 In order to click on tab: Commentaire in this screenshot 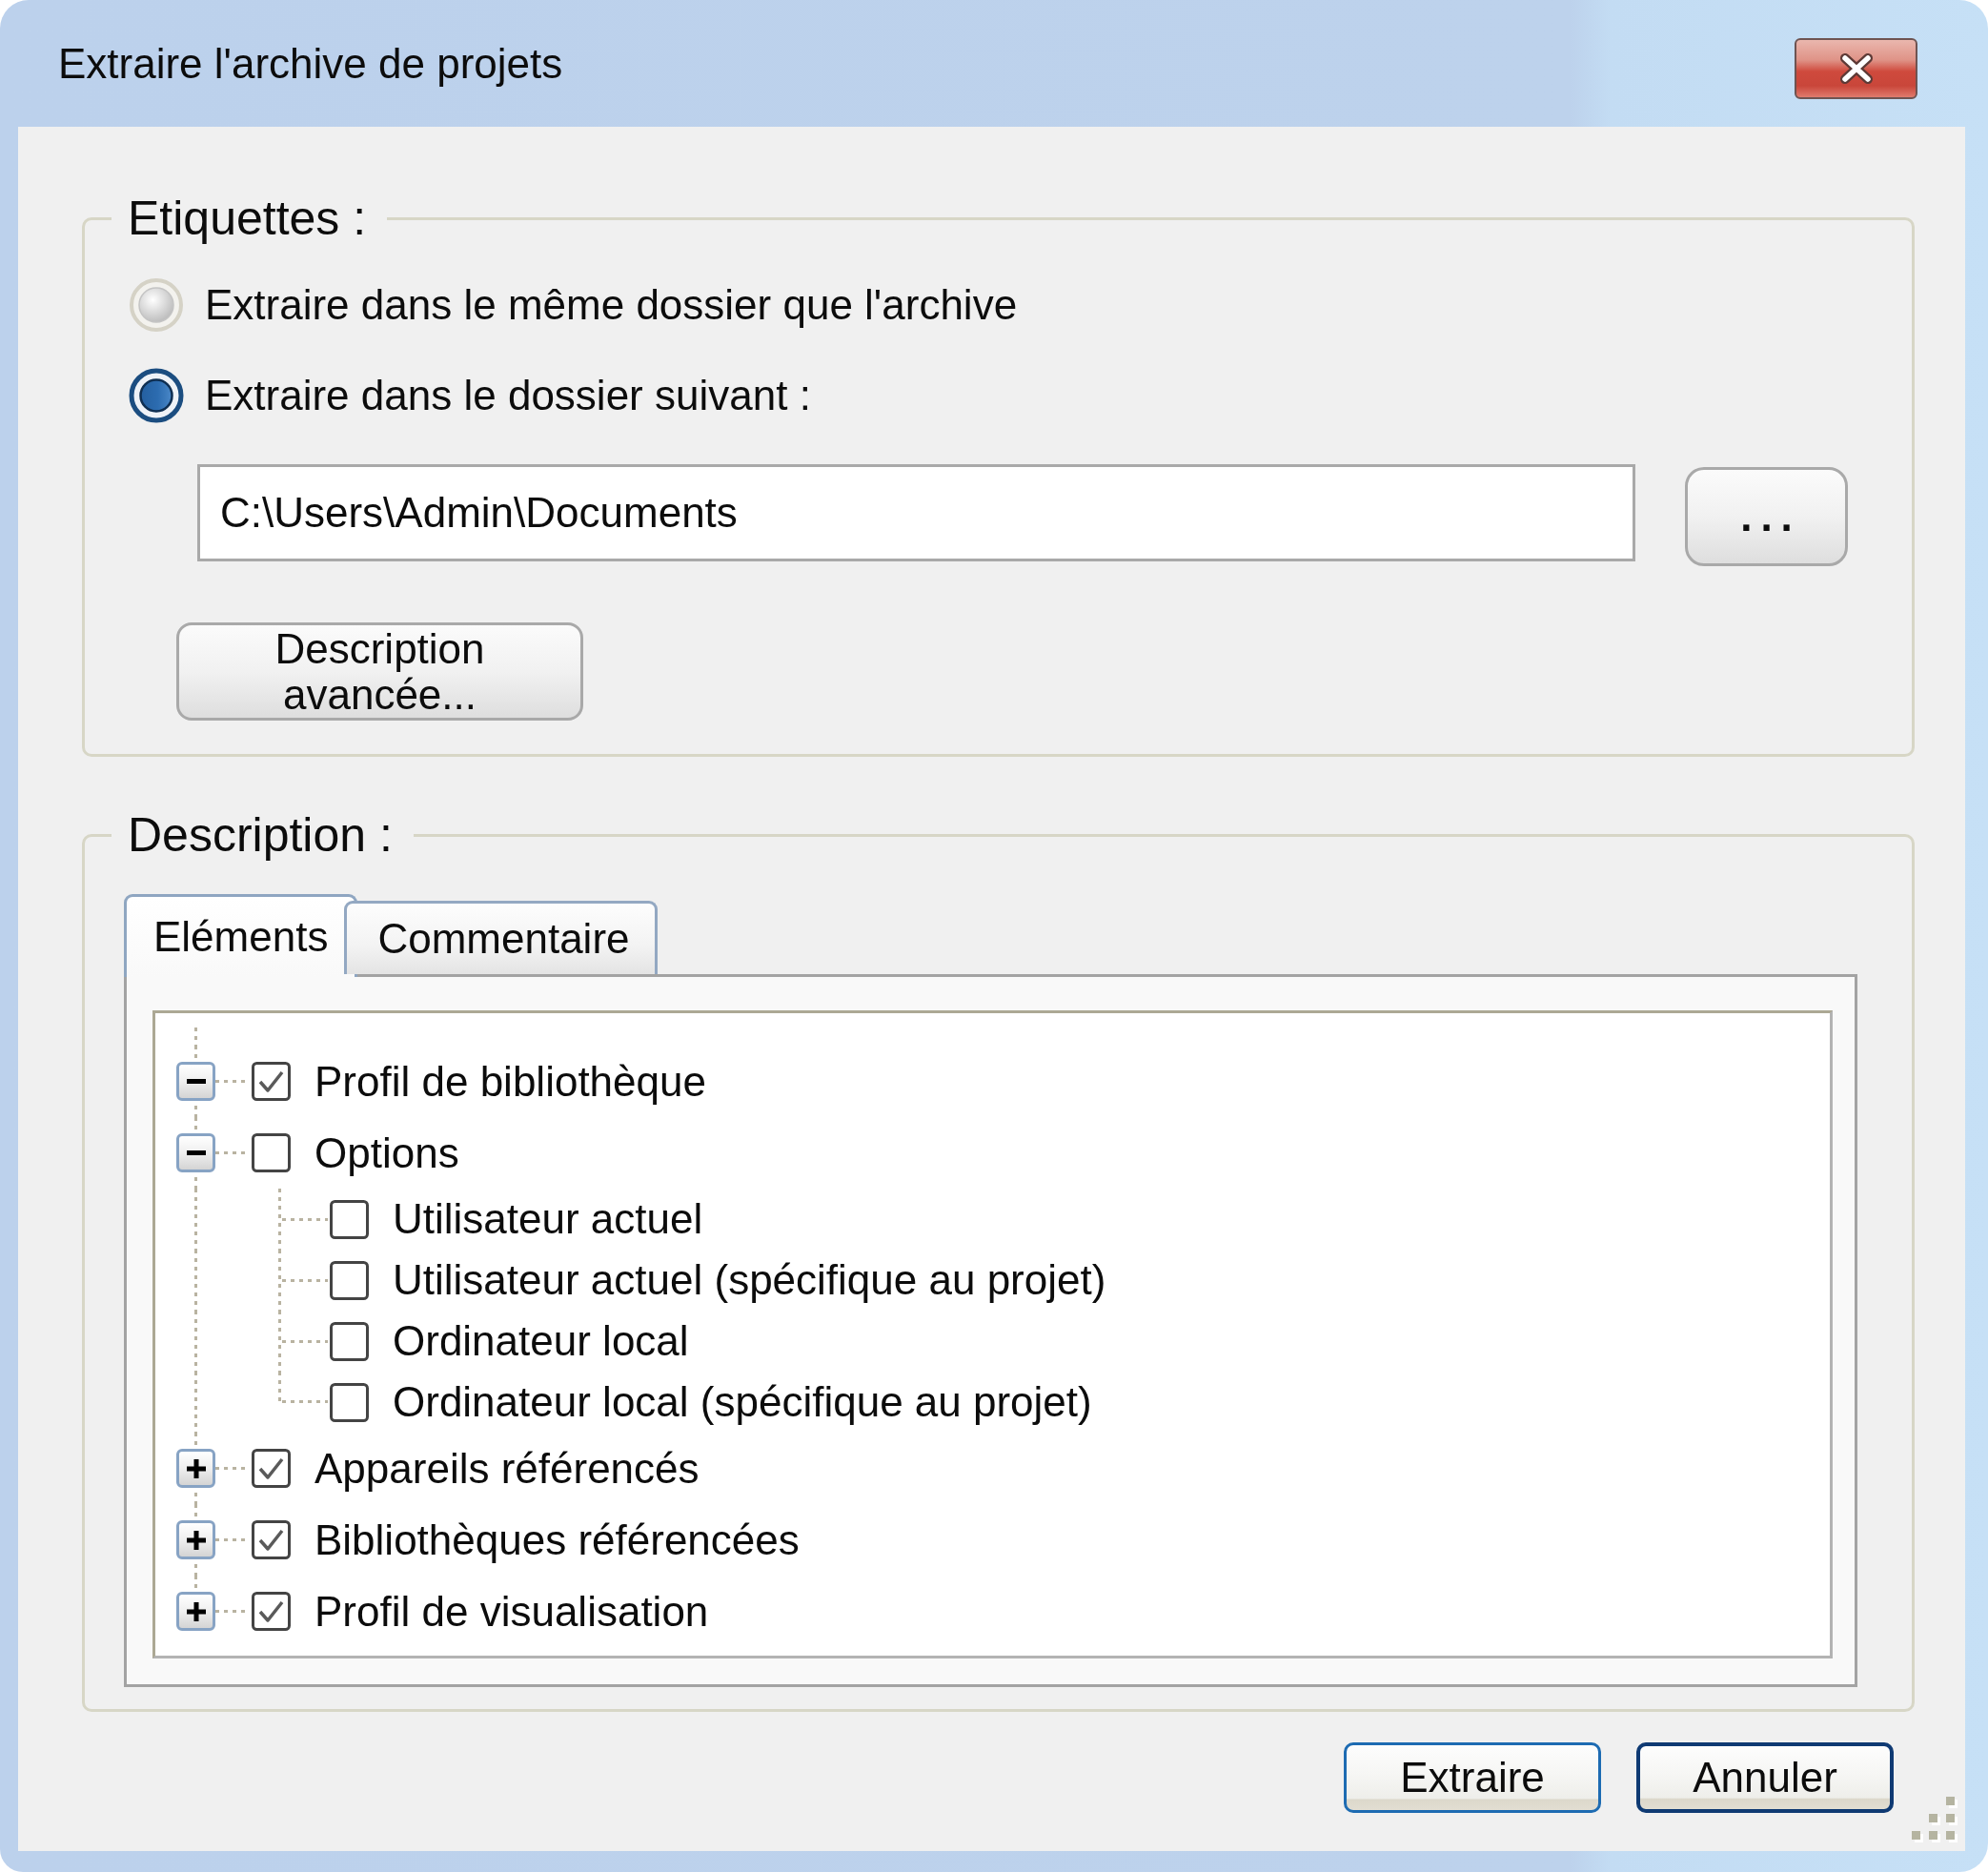, I will do `click(501, 938)`.